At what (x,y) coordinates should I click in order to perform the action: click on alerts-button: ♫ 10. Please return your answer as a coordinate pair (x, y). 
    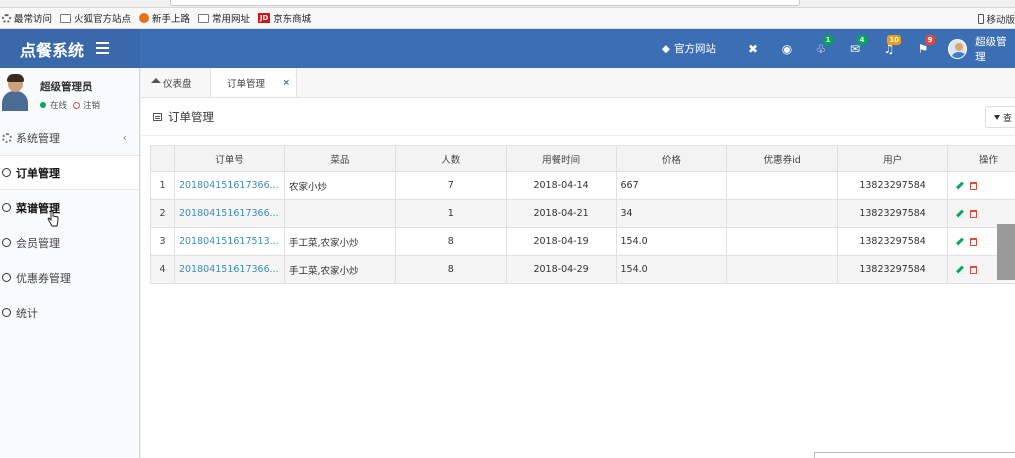
    Looking at the image, I should click on (889, 48).